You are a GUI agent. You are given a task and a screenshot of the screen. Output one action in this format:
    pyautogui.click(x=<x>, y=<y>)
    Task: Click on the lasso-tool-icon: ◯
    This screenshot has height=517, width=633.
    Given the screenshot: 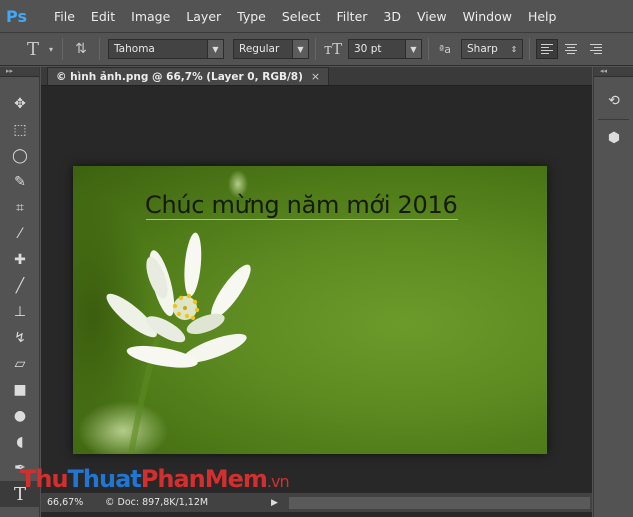 What is the action you would take?
    pyautogui.click(x=20, y=156)
    